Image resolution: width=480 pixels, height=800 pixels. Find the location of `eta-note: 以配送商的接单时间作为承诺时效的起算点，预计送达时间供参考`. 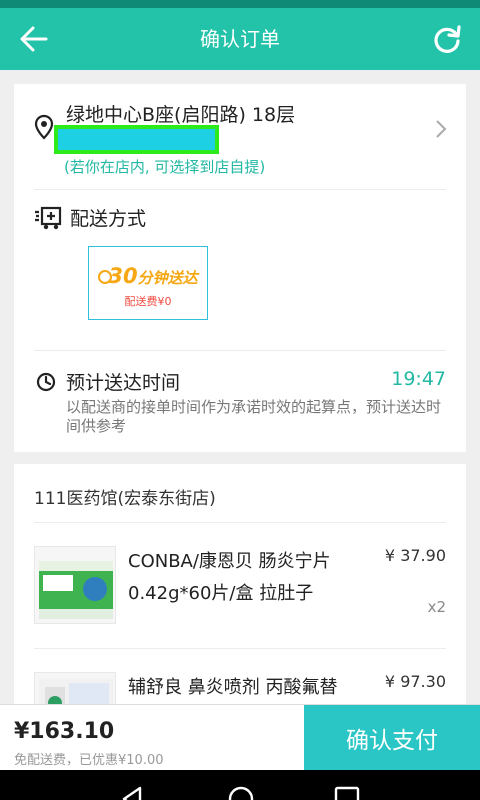

eta-note: 以配送商的接单时间作为承诺时效的起算点，预计送达时间供参考 is located at coordinates (254, 416).